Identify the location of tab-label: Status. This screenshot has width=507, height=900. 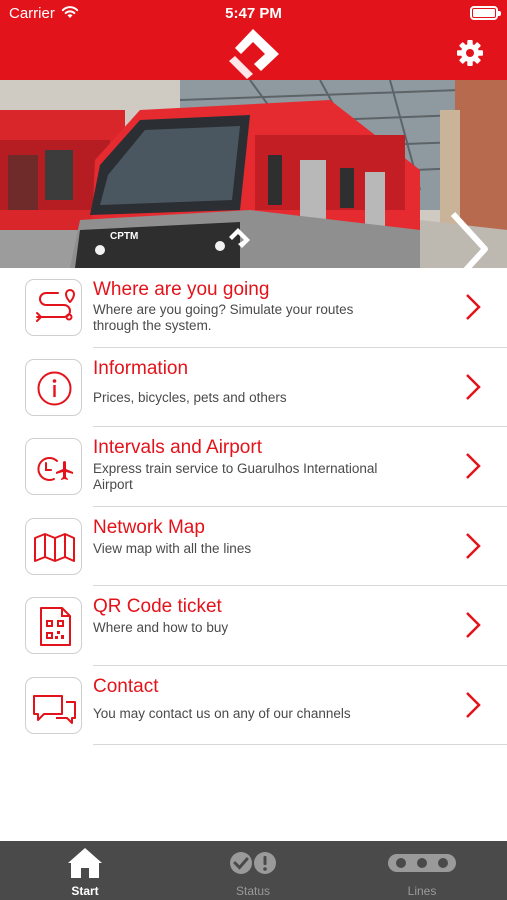
(253, 891).